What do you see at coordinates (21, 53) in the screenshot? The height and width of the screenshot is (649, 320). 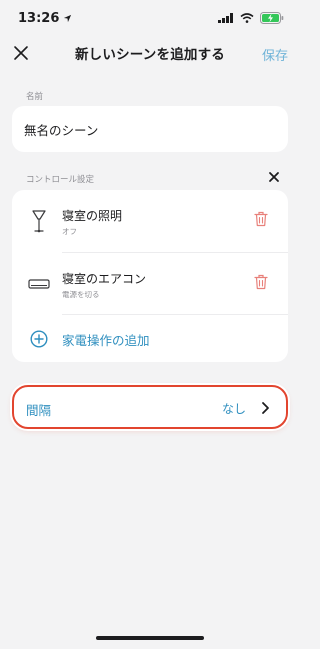 I see `close-icon` at bounding box center [21, 53].